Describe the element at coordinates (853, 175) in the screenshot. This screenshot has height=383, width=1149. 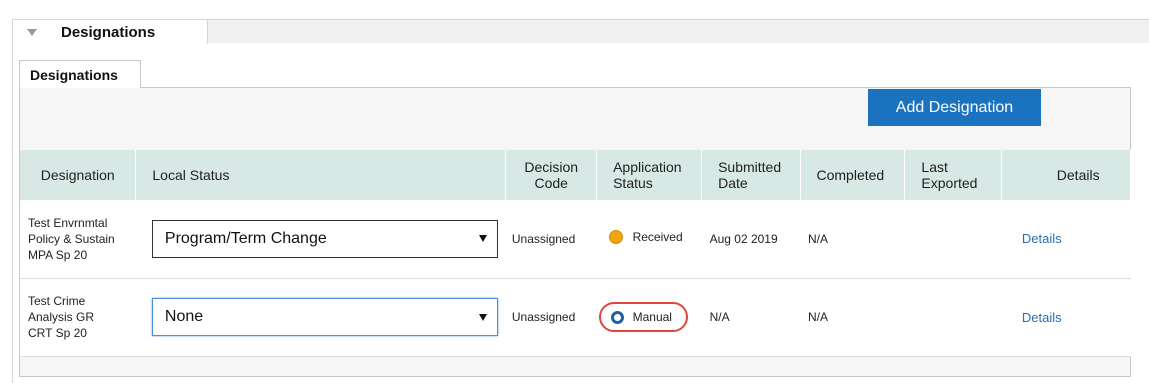
I see `column-header-completed: Completed` at that location.